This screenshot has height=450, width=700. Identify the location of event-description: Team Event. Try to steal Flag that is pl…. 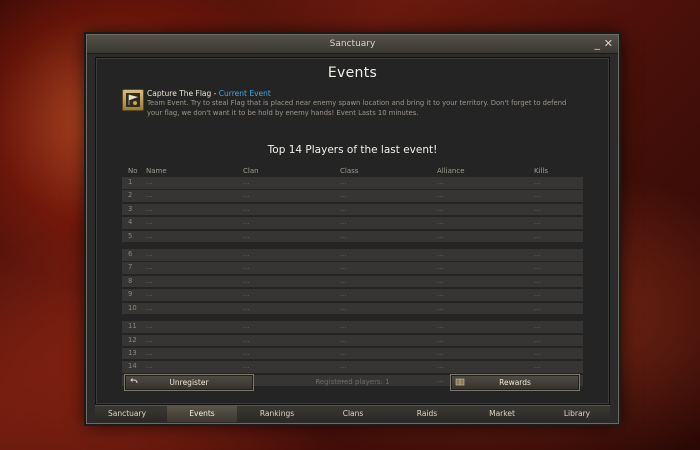
(357, 108).